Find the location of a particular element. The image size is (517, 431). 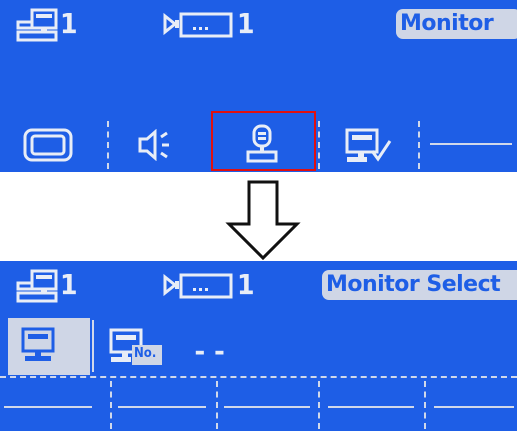

selection-highlight is located at coordinates (263, 141).